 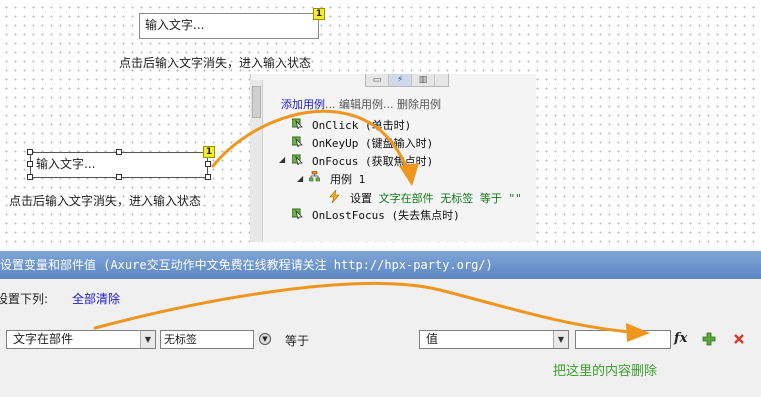 What do you see at coordinates (215, 63) in the screenshot?
I see `caption-top: 点击后输入文字消失，进入输入状态` at bounding box center [215, 63].